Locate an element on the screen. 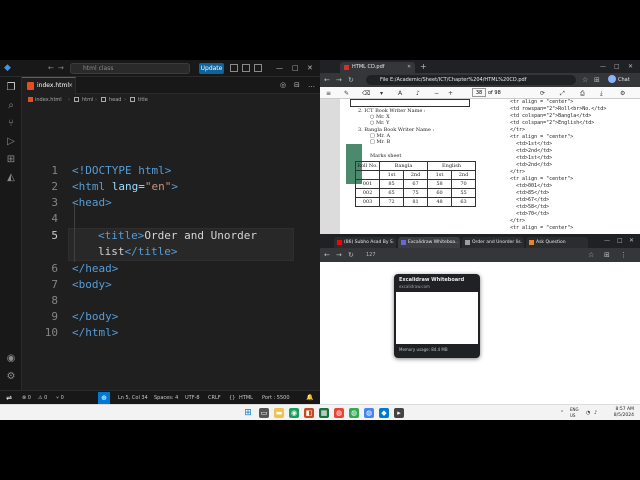 The width and height of the screenshot is (640, 480). indentation-status: Spaces: 4 is located at coordinates (166, 398).